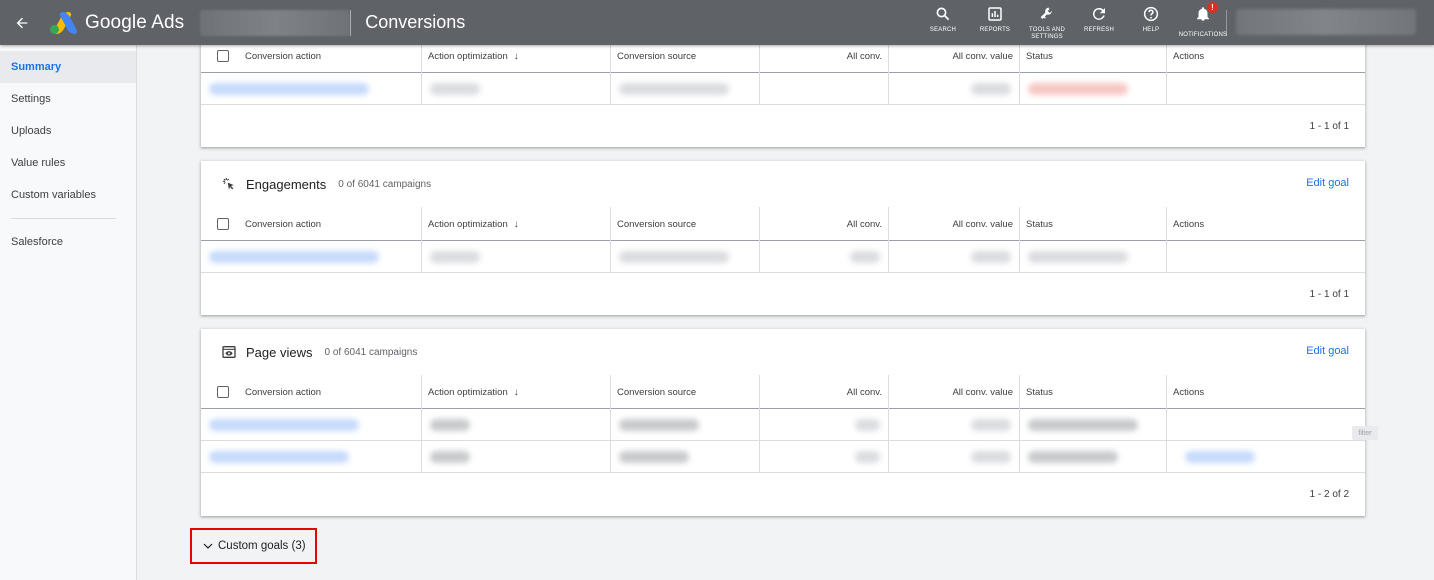 Image resolution: width=1434 pixels, height=580 pixels. Describe the element at coordinates (995, 14) in the screenshot. I see `reports-icon` at that location.